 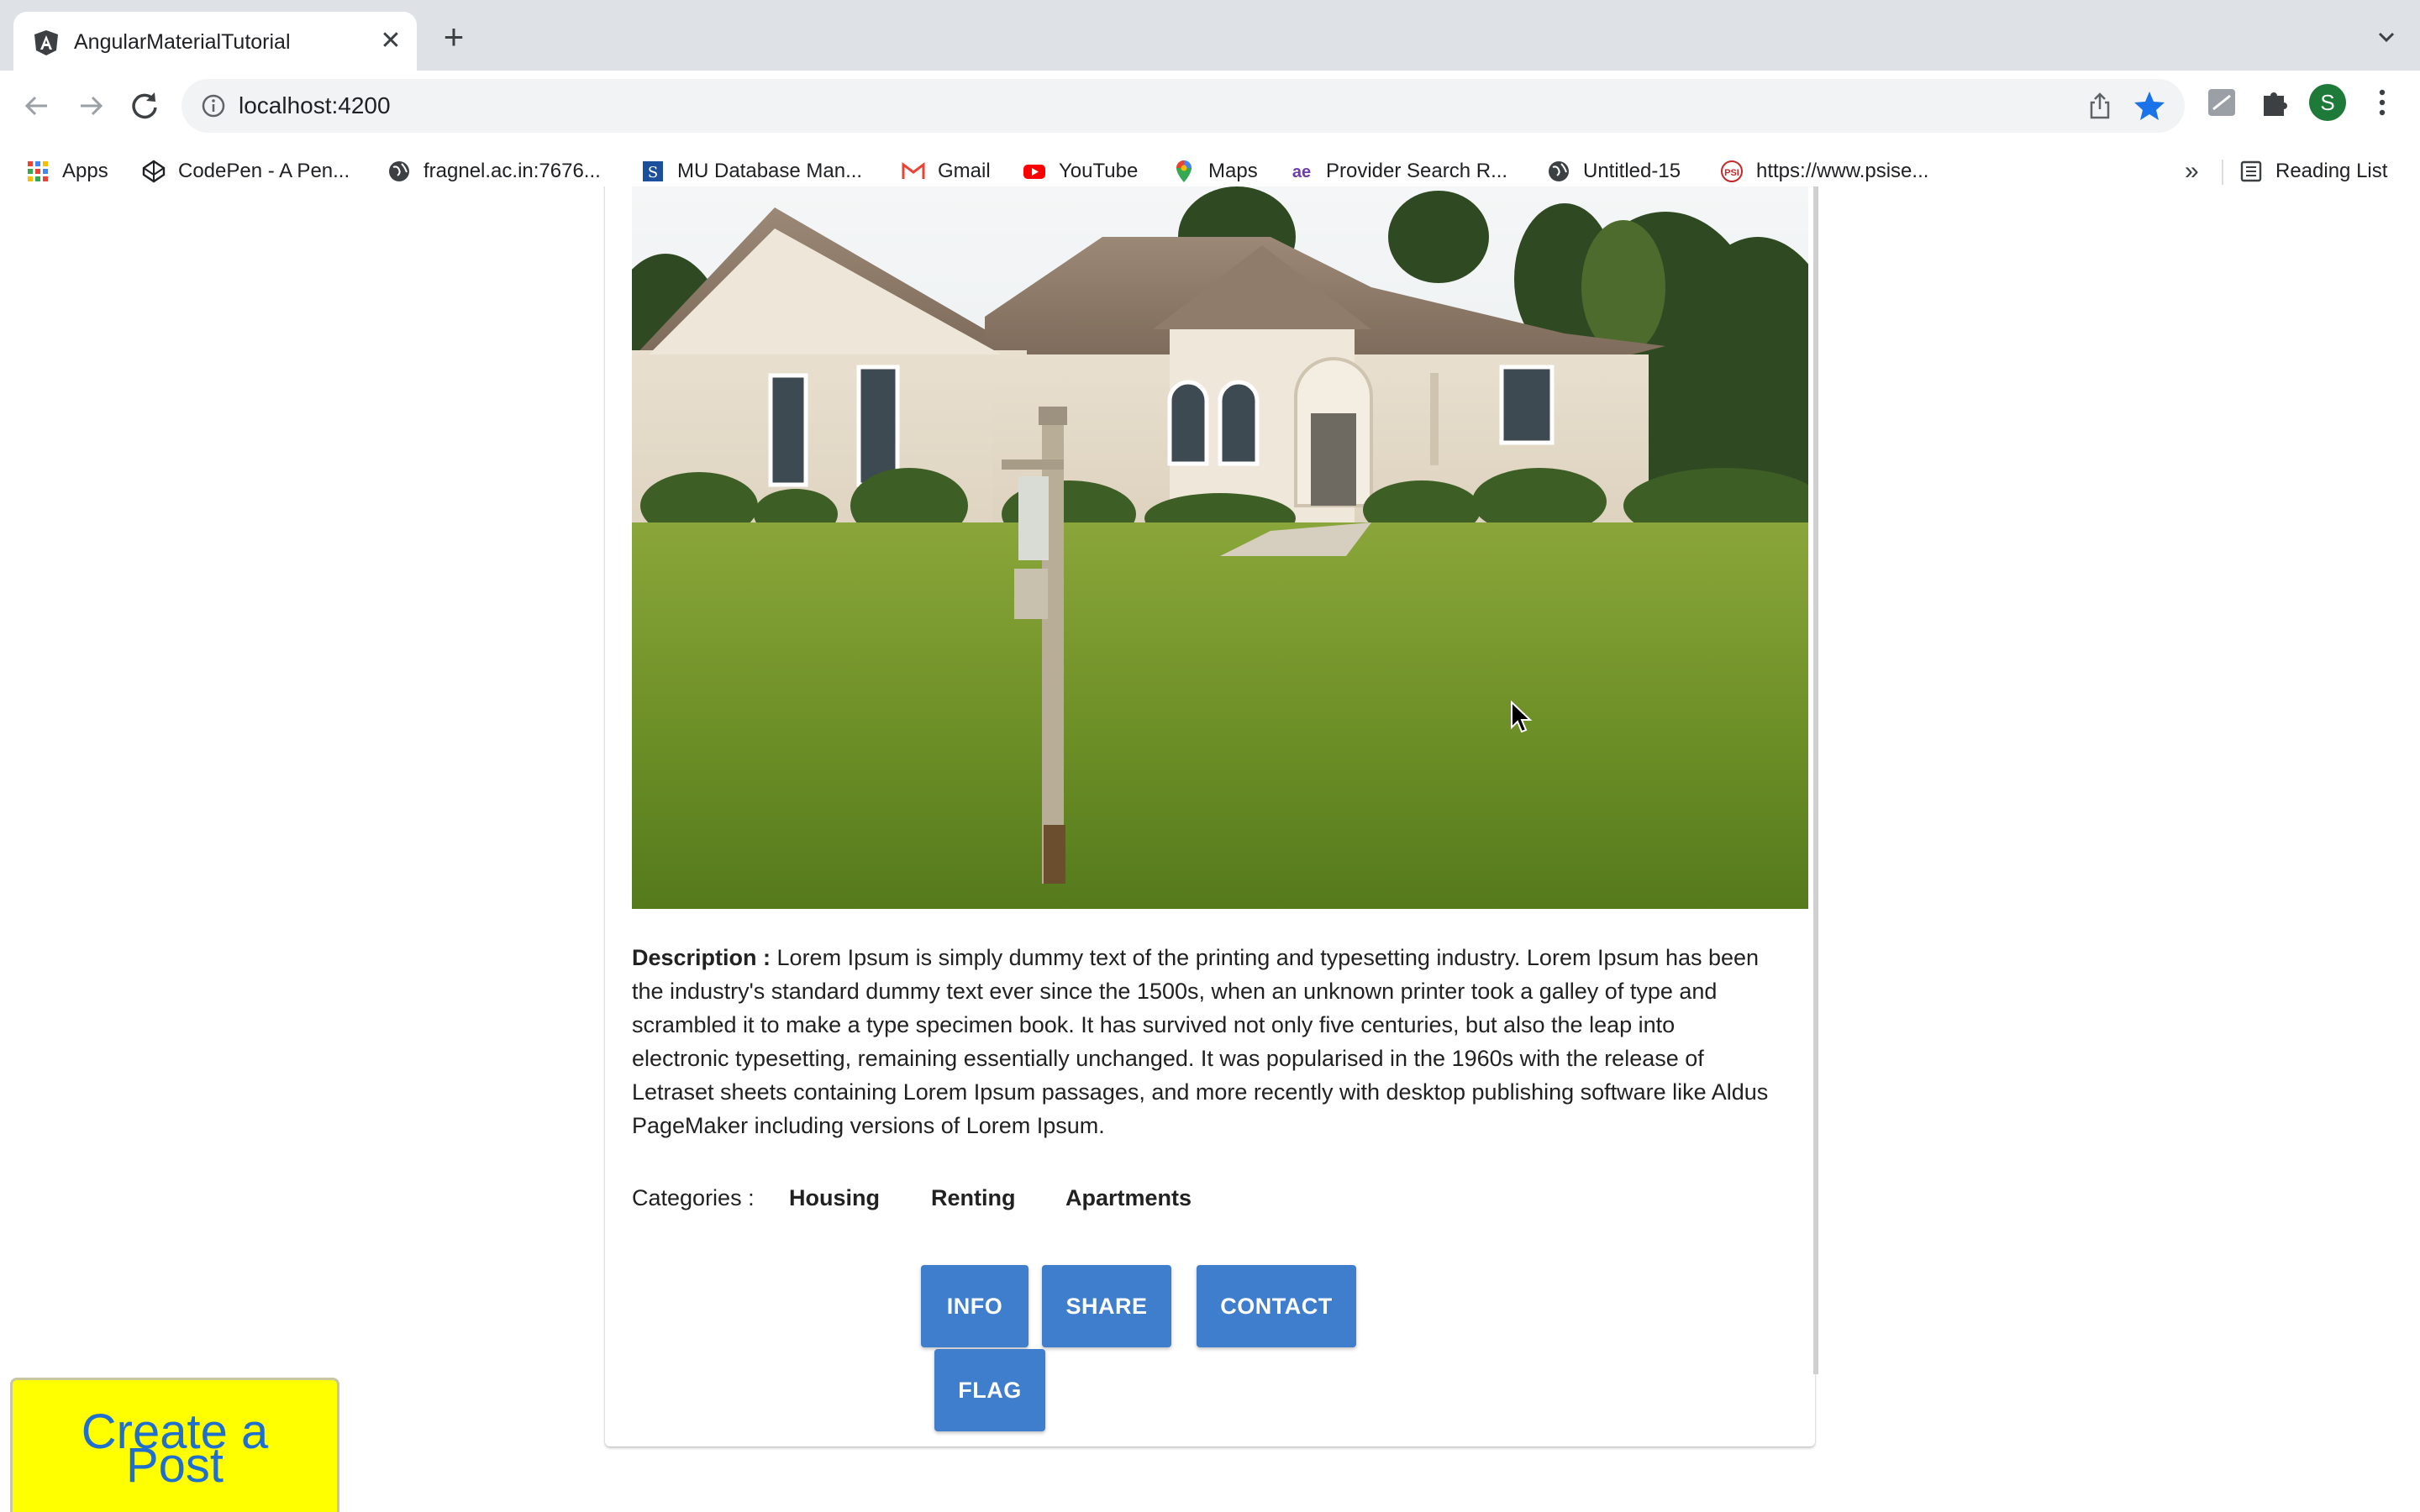 What do you see at coordinates (46, 42) in the screenshot?
I see `angular-icon` at bounding box center [46, 42].